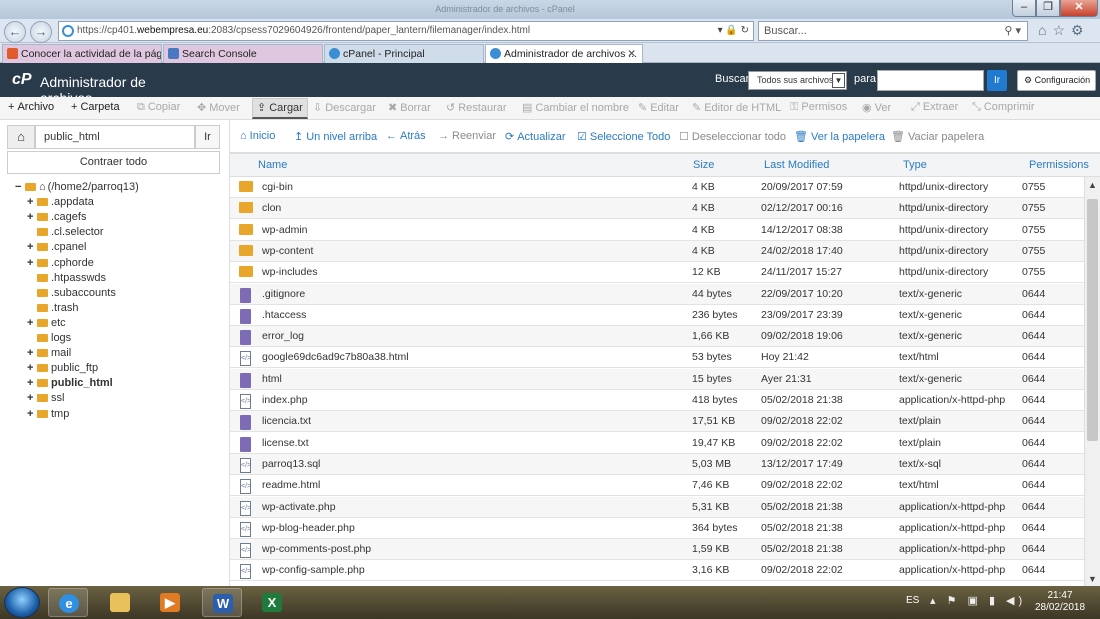 This screenshot has width=1100, height=619. Describe the element at coordinates (49, 338) in the screenshot. I see `tree-node: logs` at that location.